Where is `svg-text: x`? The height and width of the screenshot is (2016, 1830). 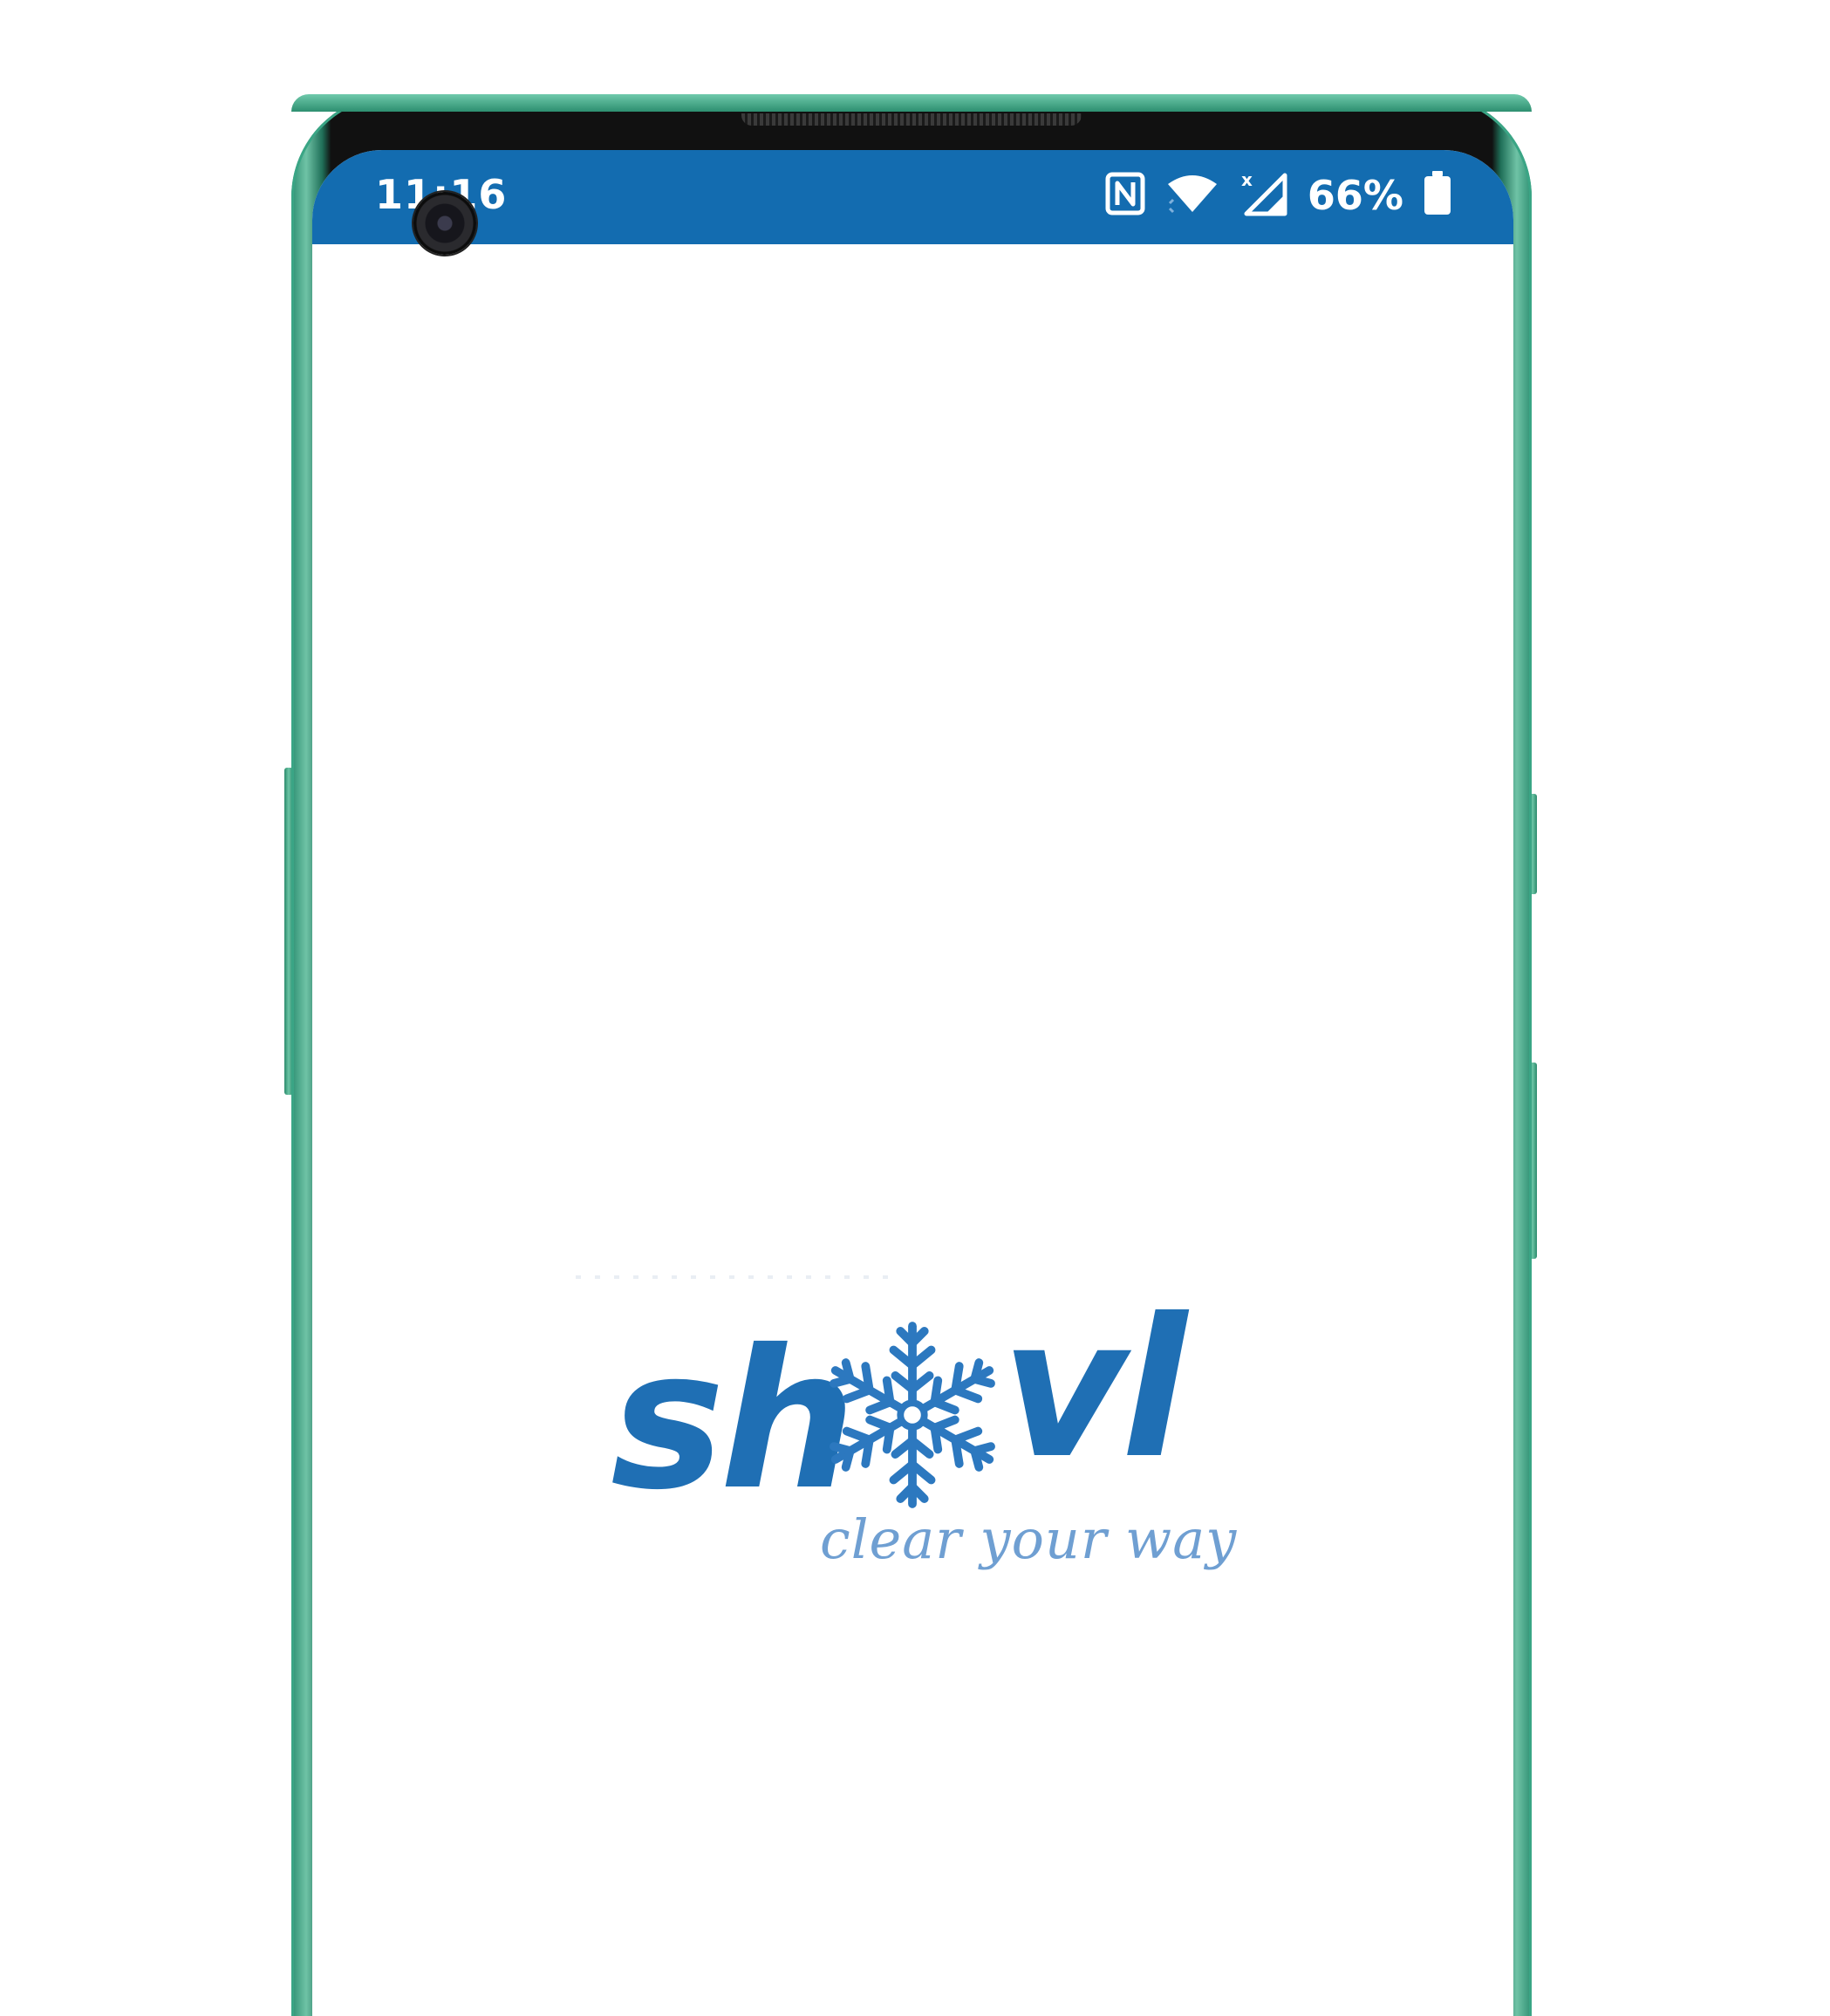
svg-text: x is located at coordinates (1247, 180).